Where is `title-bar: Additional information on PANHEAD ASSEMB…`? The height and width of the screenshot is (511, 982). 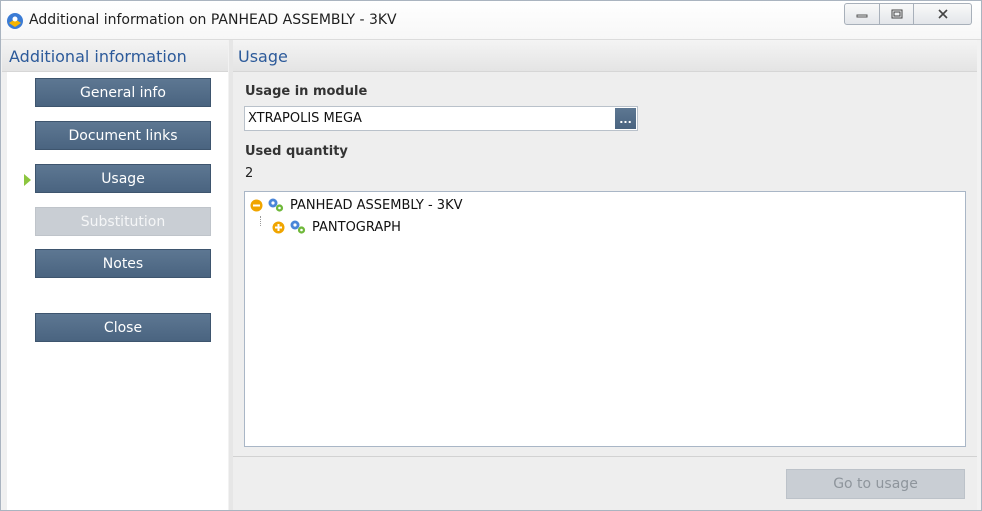
title-bar: Additional information on PANHEAD ASSEMB… is located at coordinates (491, 20).